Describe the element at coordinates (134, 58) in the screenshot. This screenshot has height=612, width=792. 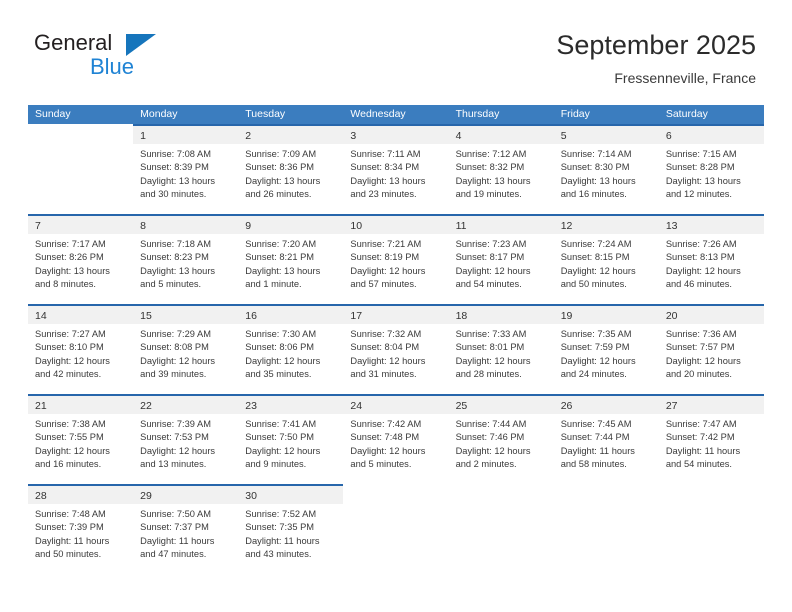
I see `generalblue-logo: General Blue` at that location.